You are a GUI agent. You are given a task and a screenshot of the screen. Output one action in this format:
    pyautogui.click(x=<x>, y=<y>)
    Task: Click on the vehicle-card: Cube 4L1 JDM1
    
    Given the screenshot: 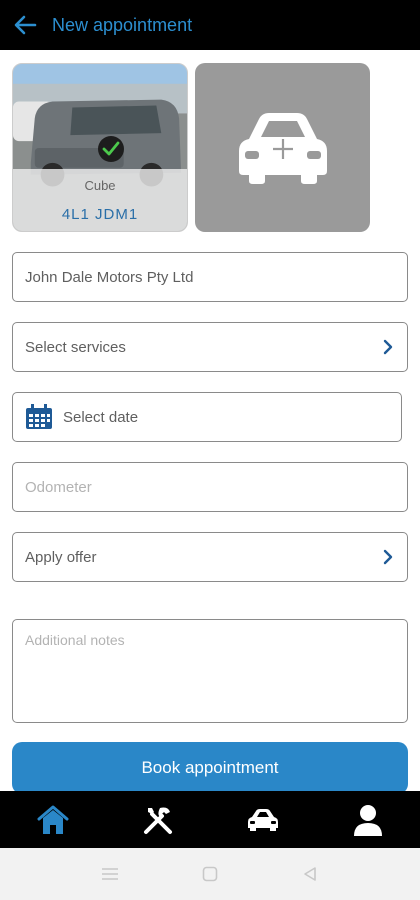 What is the action you would take?
    pyautogui.click(x=100, y=147)
    